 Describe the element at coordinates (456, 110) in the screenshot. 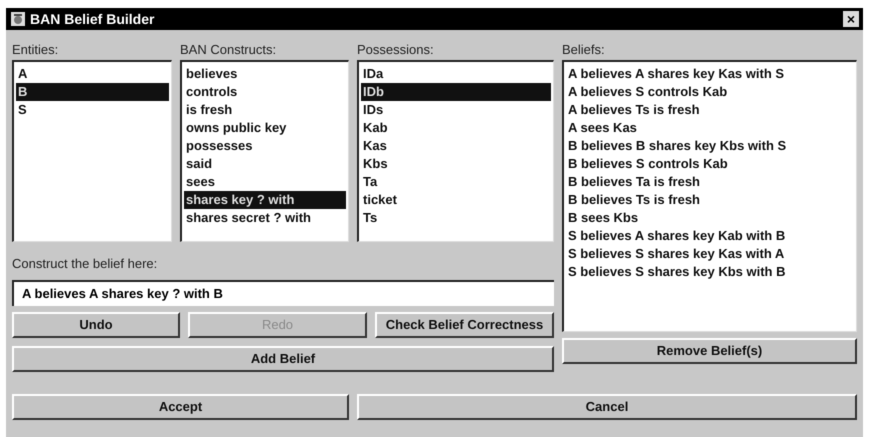

I see `list-item: IDs` at that location.